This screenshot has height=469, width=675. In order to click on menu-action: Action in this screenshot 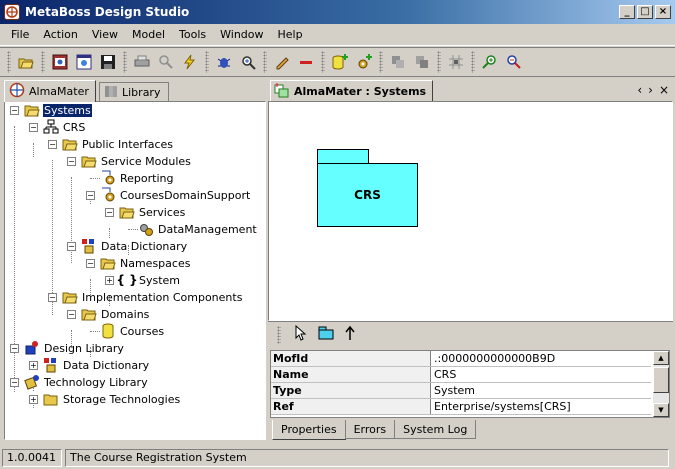, I will do `click(60, 34)`.